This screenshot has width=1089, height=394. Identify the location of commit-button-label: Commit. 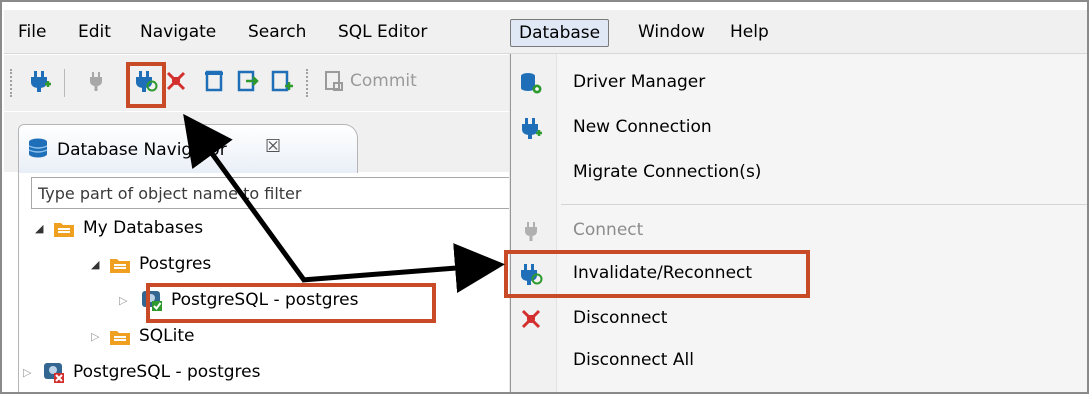
(383, 81).